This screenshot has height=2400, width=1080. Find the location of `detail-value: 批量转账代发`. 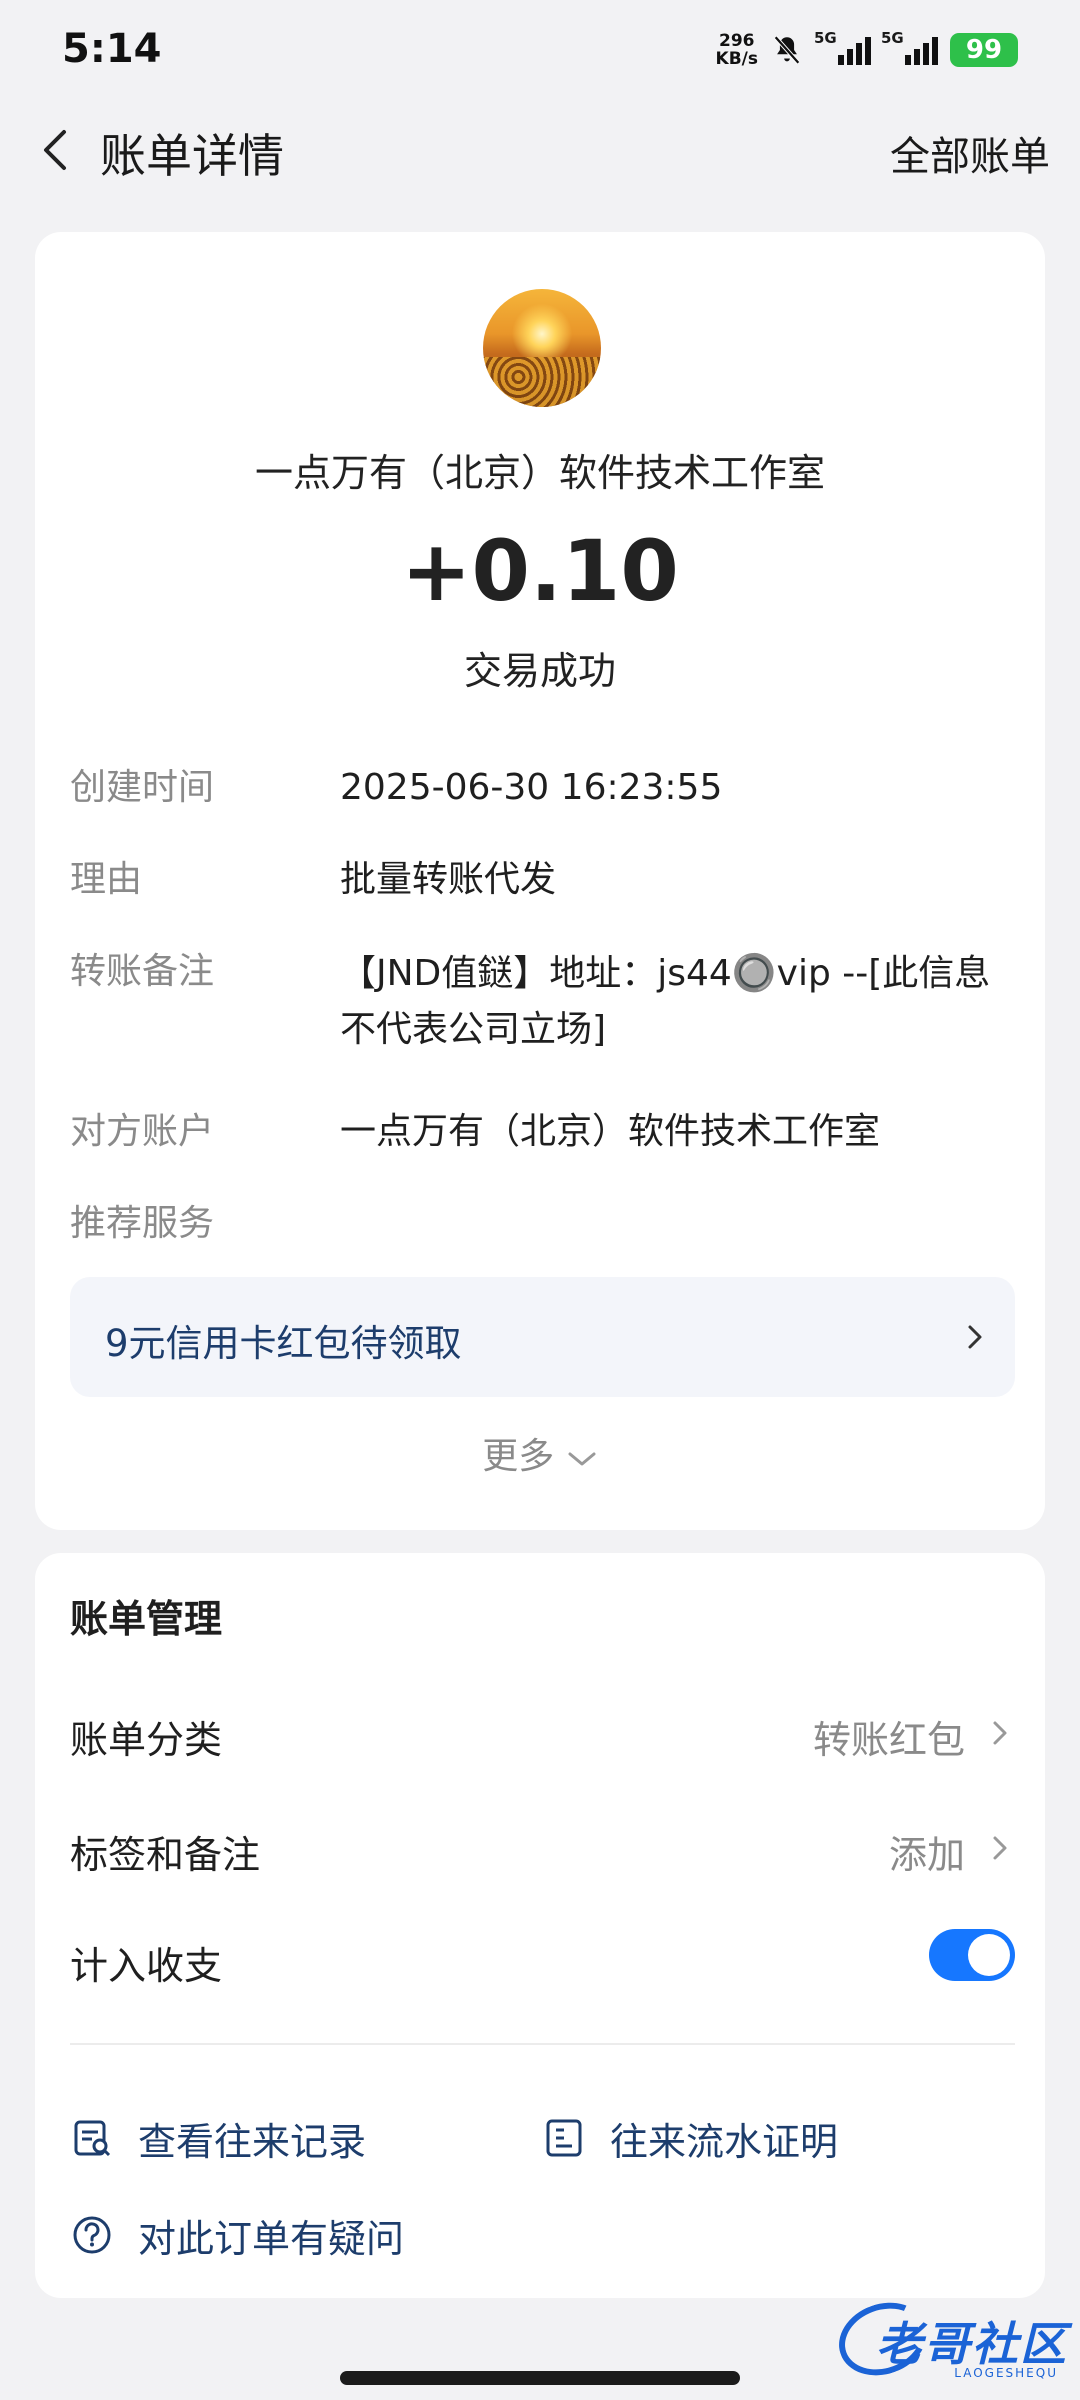

detail-value: 批量转账代发 is located at coordinates (448, 879).